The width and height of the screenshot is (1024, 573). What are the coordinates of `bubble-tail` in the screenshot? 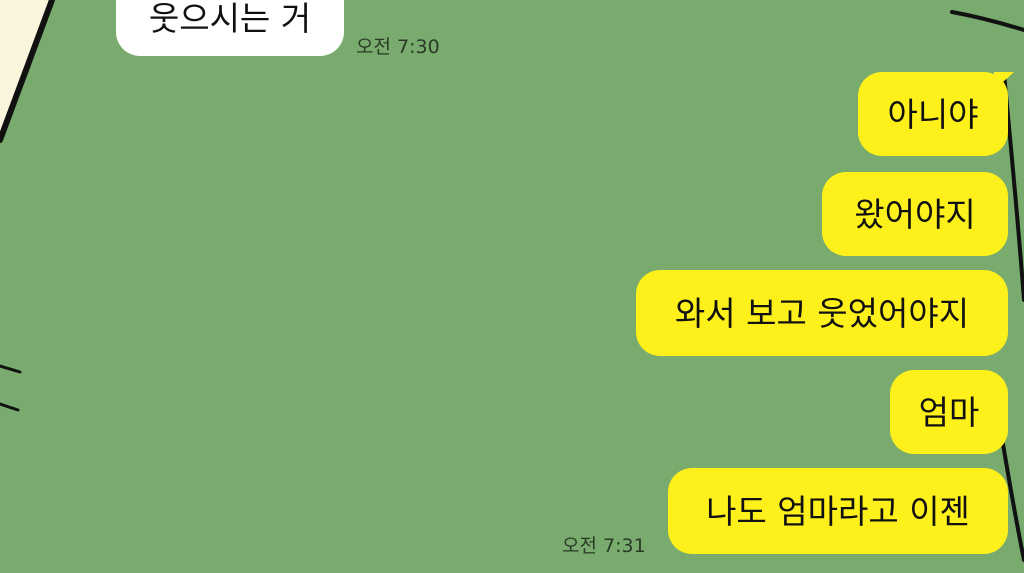 It's located at (1004, 81).